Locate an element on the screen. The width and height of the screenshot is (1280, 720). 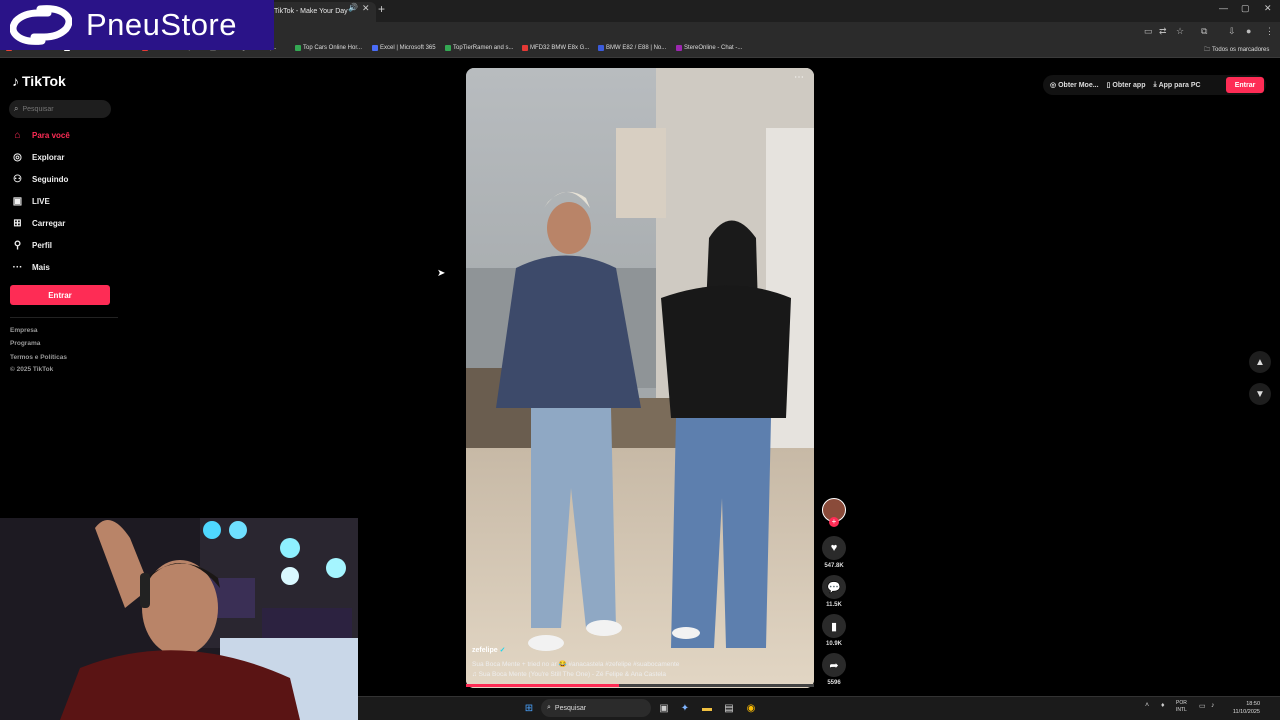
login-button: Entrar is located at coordinates (60, 295).